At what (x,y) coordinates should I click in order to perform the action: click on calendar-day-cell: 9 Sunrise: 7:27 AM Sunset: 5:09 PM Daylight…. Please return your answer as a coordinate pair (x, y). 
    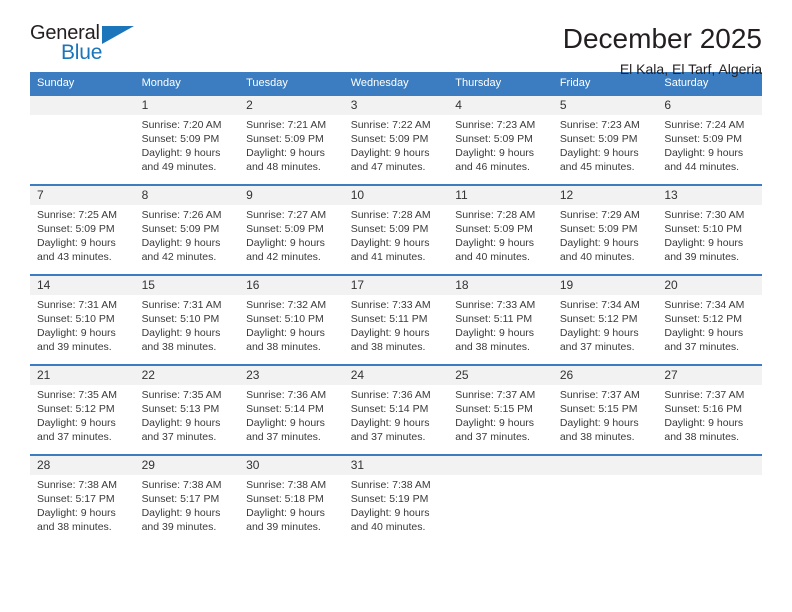
    Looking at the image, I should click on (291, 229).